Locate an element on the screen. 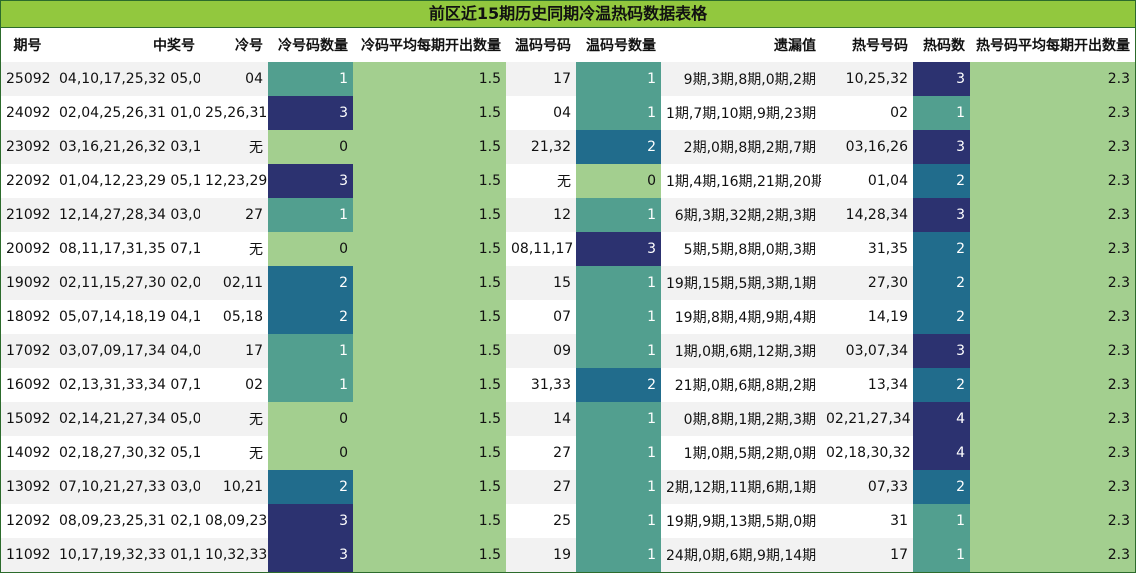 Image resolution: width=1136 pixels, height=573 pixels. cell-hot-count: 1 is located at coordinates (941, 521).